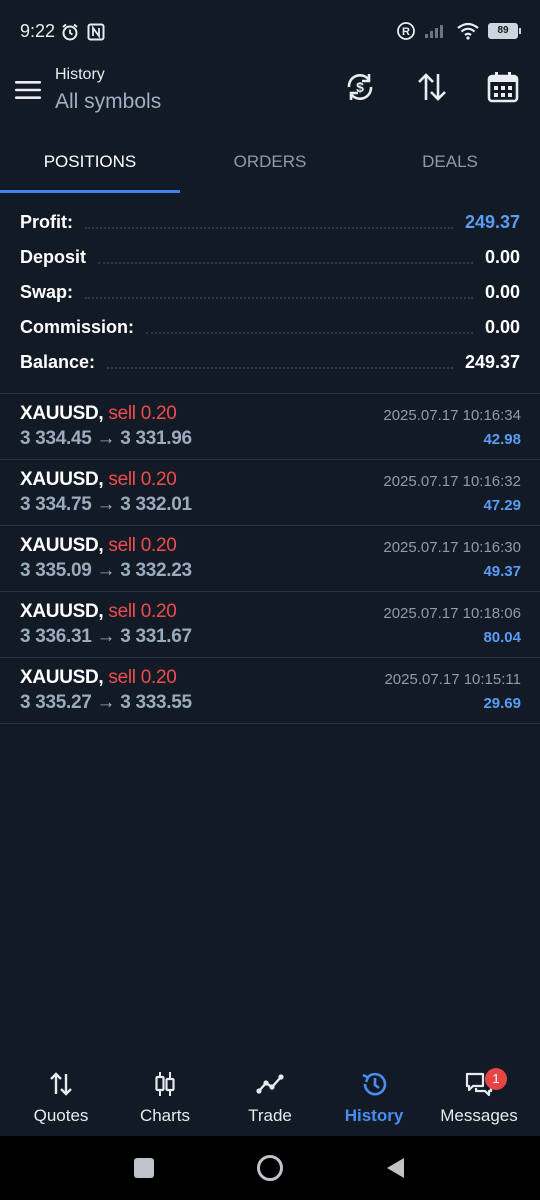 The height and width of the screenshot is (1200, 540). I want to click on trend-line-icon, so click(270, 1084).